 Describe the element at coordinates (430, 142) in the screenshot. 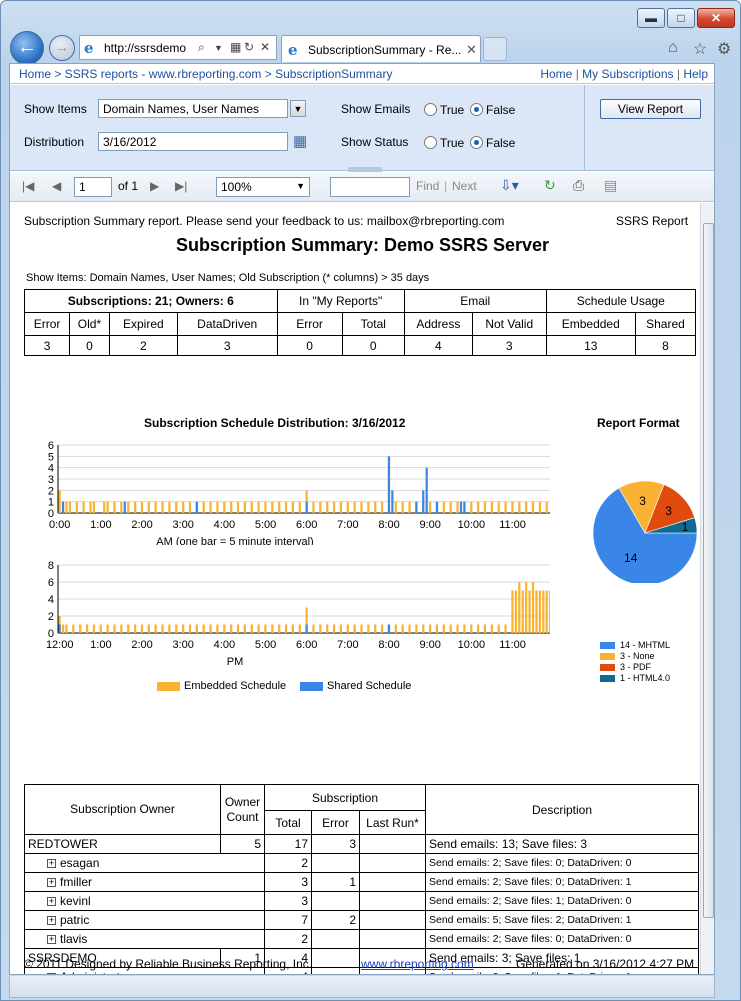

I see `show-status-true-radio` at that location.